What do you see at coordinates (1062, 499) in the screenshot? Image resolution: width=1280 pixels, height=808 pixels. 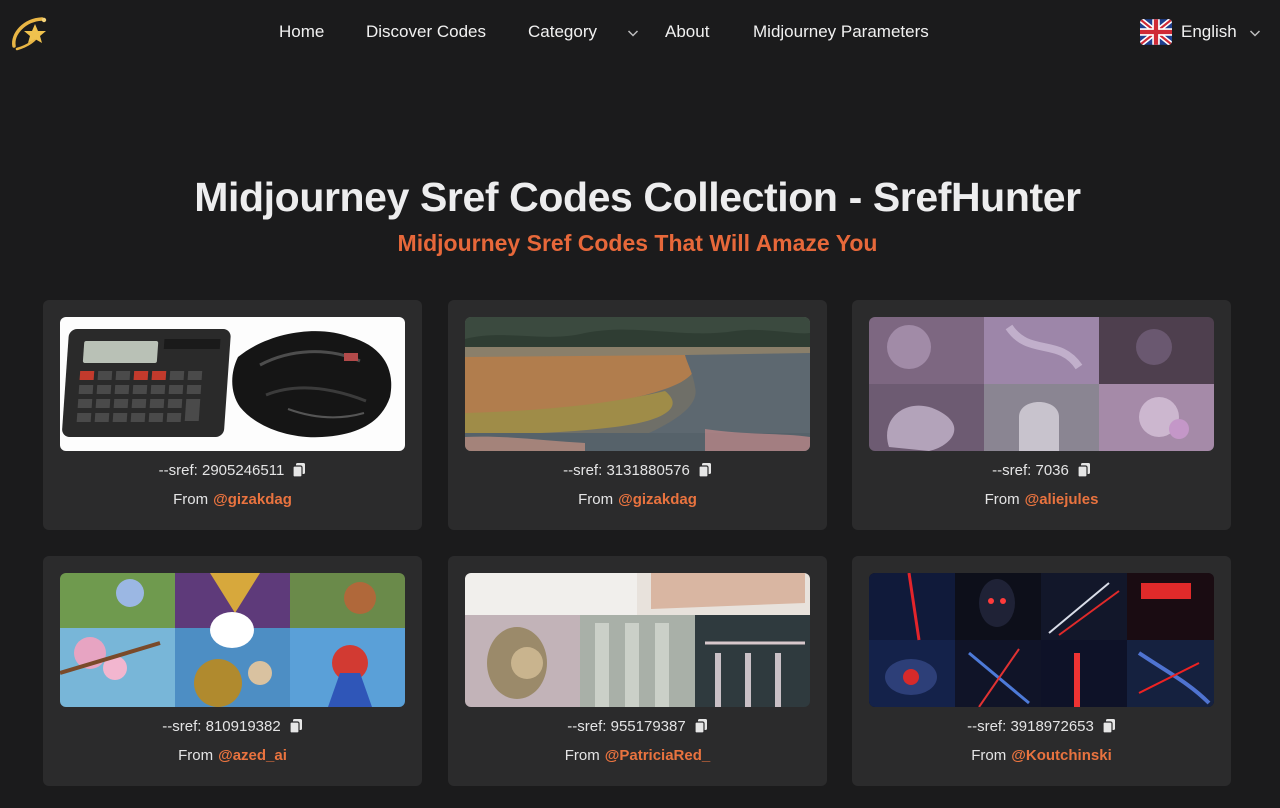 I see `author-link: @aliejules` at bounding box center [1062, 499].